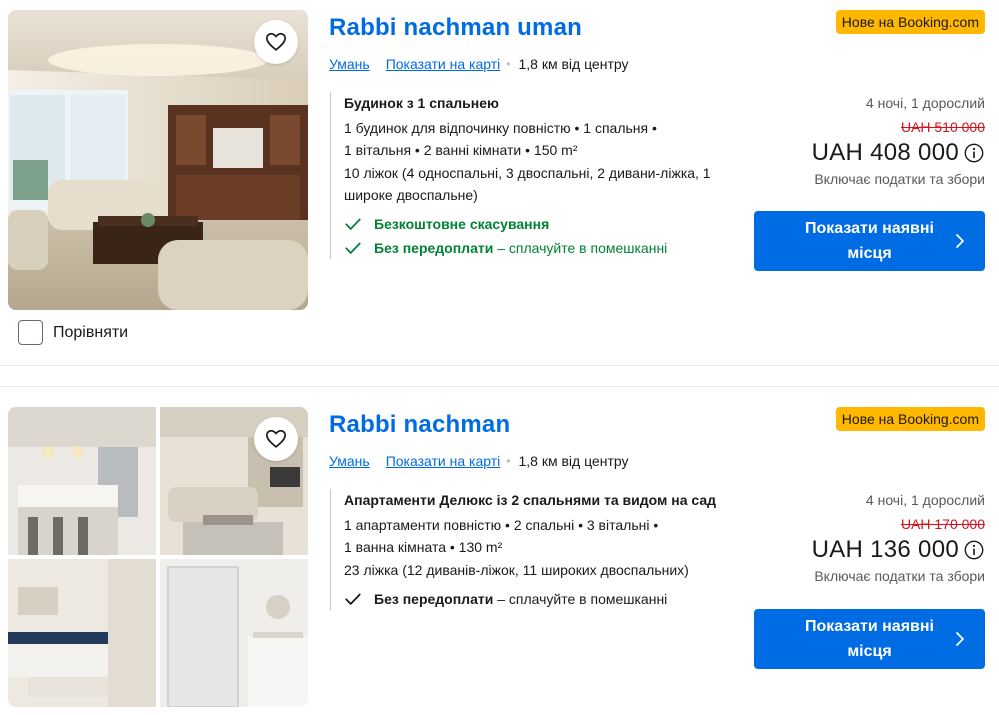 This screenshot has height=715, width=999. I want to click on kitchen-photo, so click(82, 481).